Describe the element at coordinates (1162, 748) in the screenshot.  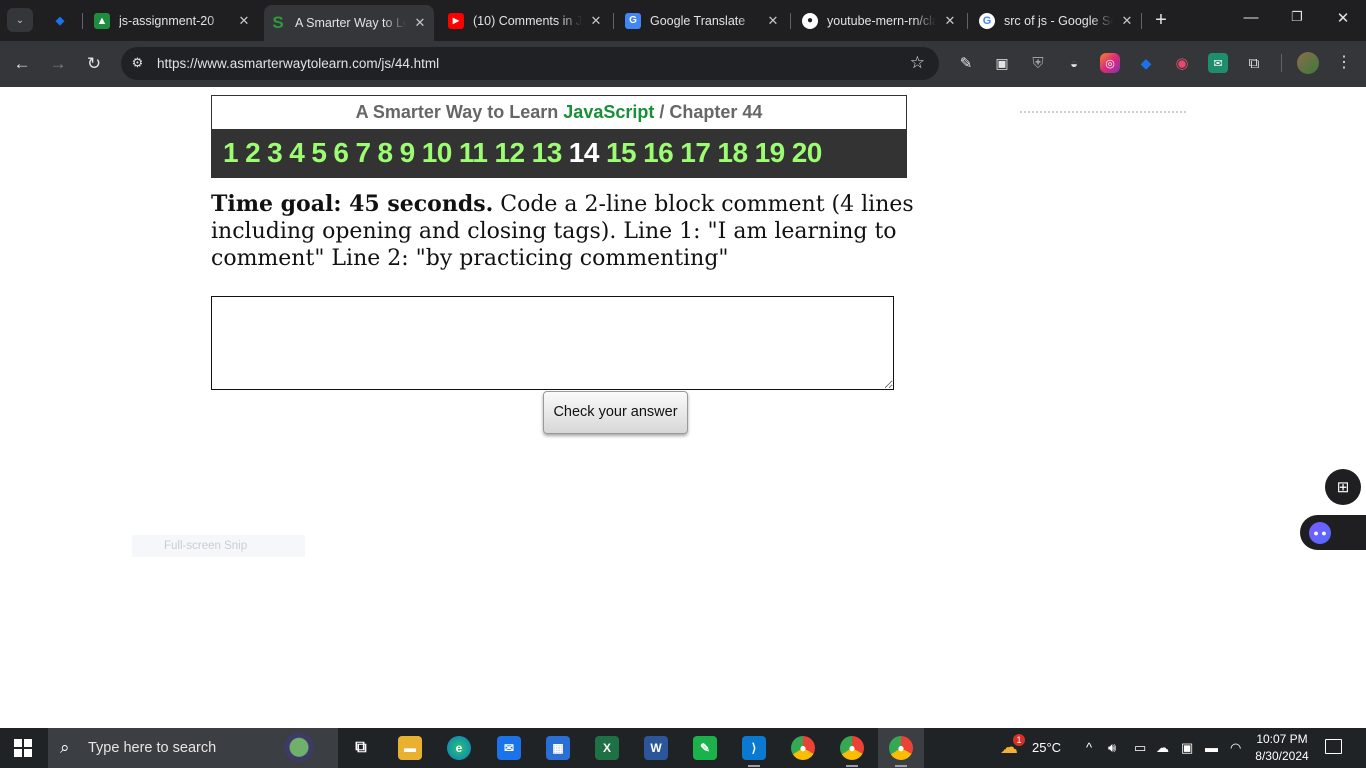
I see `onedrive-icon: ☁` at that location.